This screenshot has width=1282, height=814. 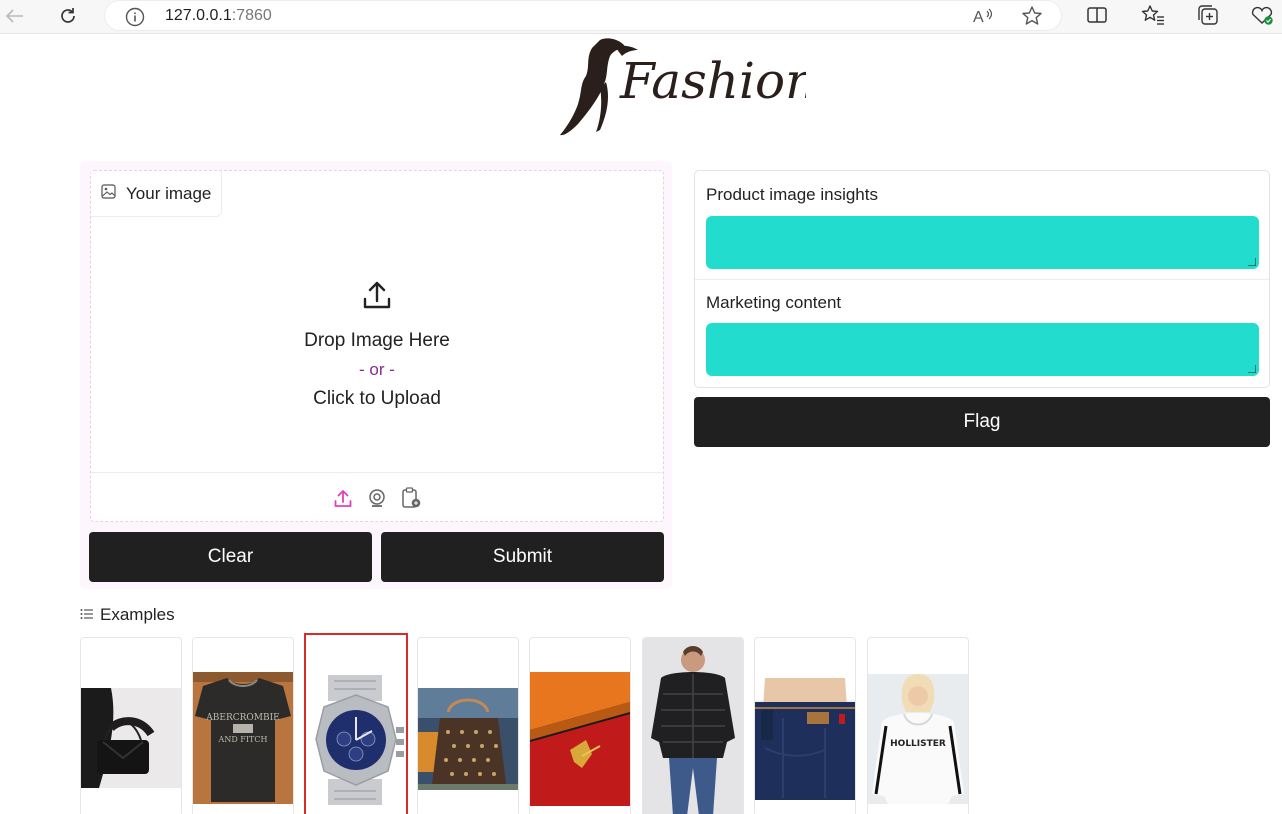 I want to click on webcam-icon, so click(x=377, y=498).